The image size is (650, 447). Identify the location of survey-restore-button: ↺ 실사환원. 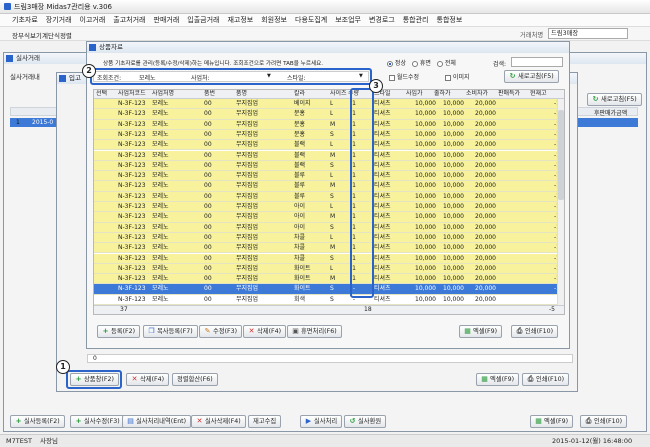
(365, 421).